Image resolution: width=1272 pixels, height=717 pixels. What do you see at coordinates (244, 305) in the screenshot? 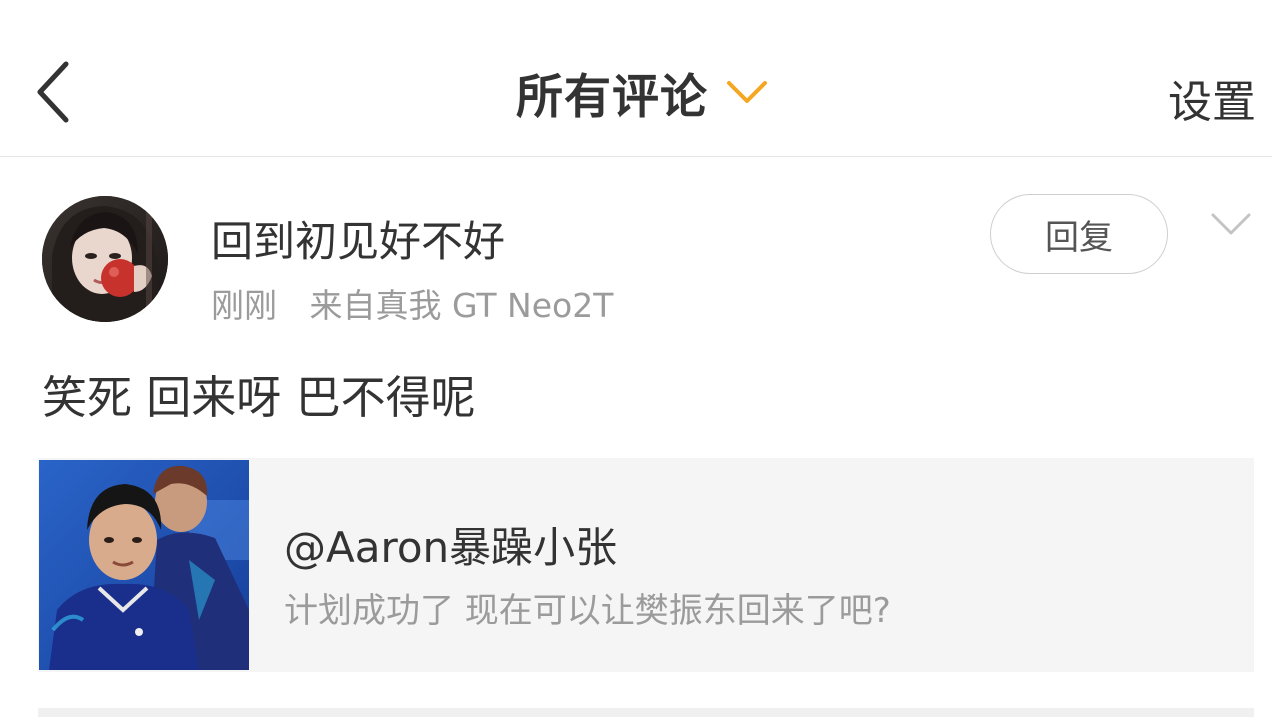
I see `comment-time: 刚刚` at bounding box center [244, 305].